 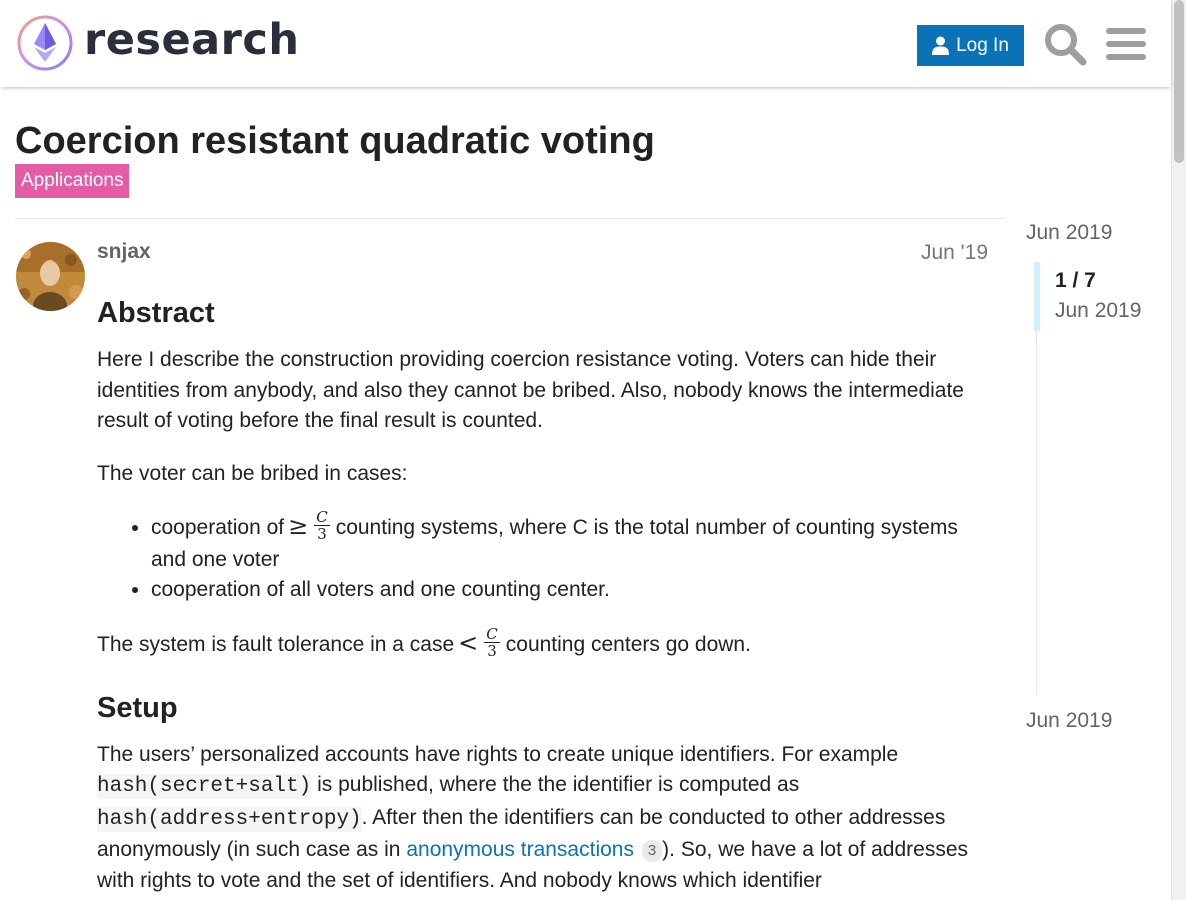 I want to click on search-icon, so click(x=1065, y=44).